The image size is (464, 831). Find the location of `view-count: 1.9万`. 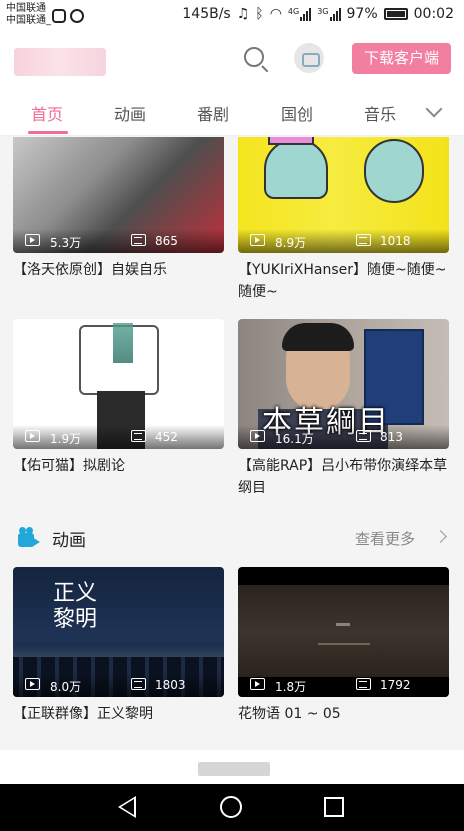

view-count: 1.9万 is located at coordinates (66, 439).